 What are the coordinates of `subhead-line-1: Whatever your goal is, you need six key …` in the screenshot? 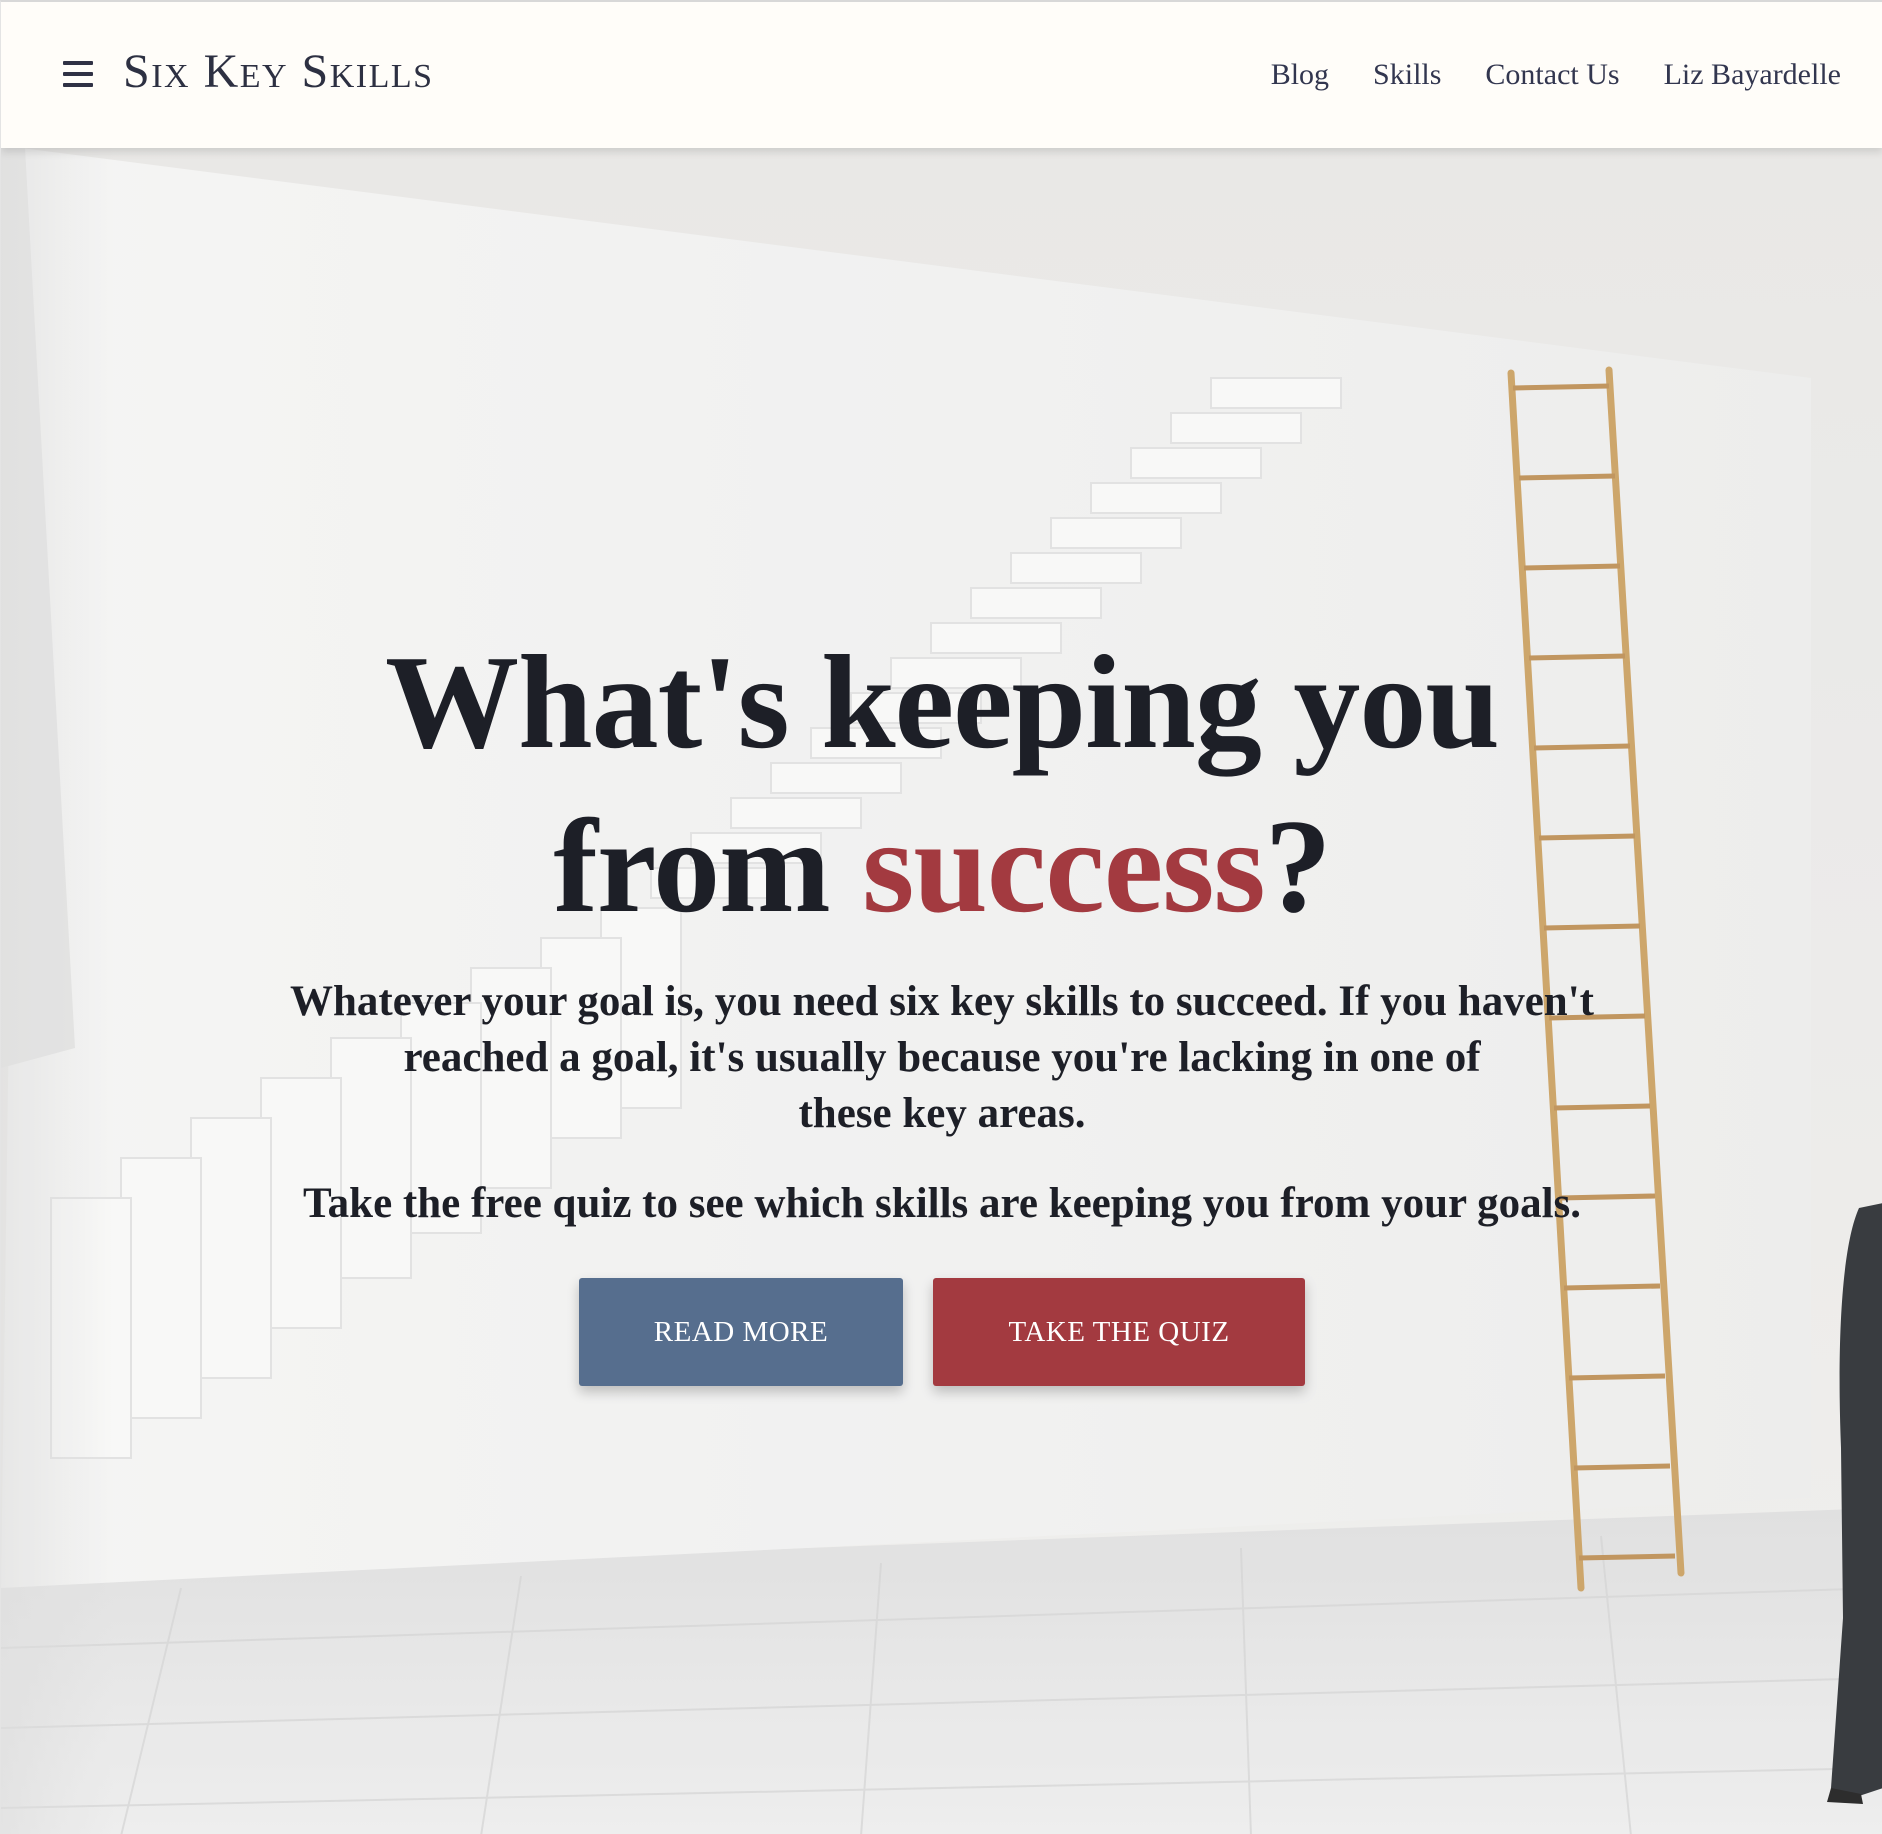 It's located at (941, 1001).